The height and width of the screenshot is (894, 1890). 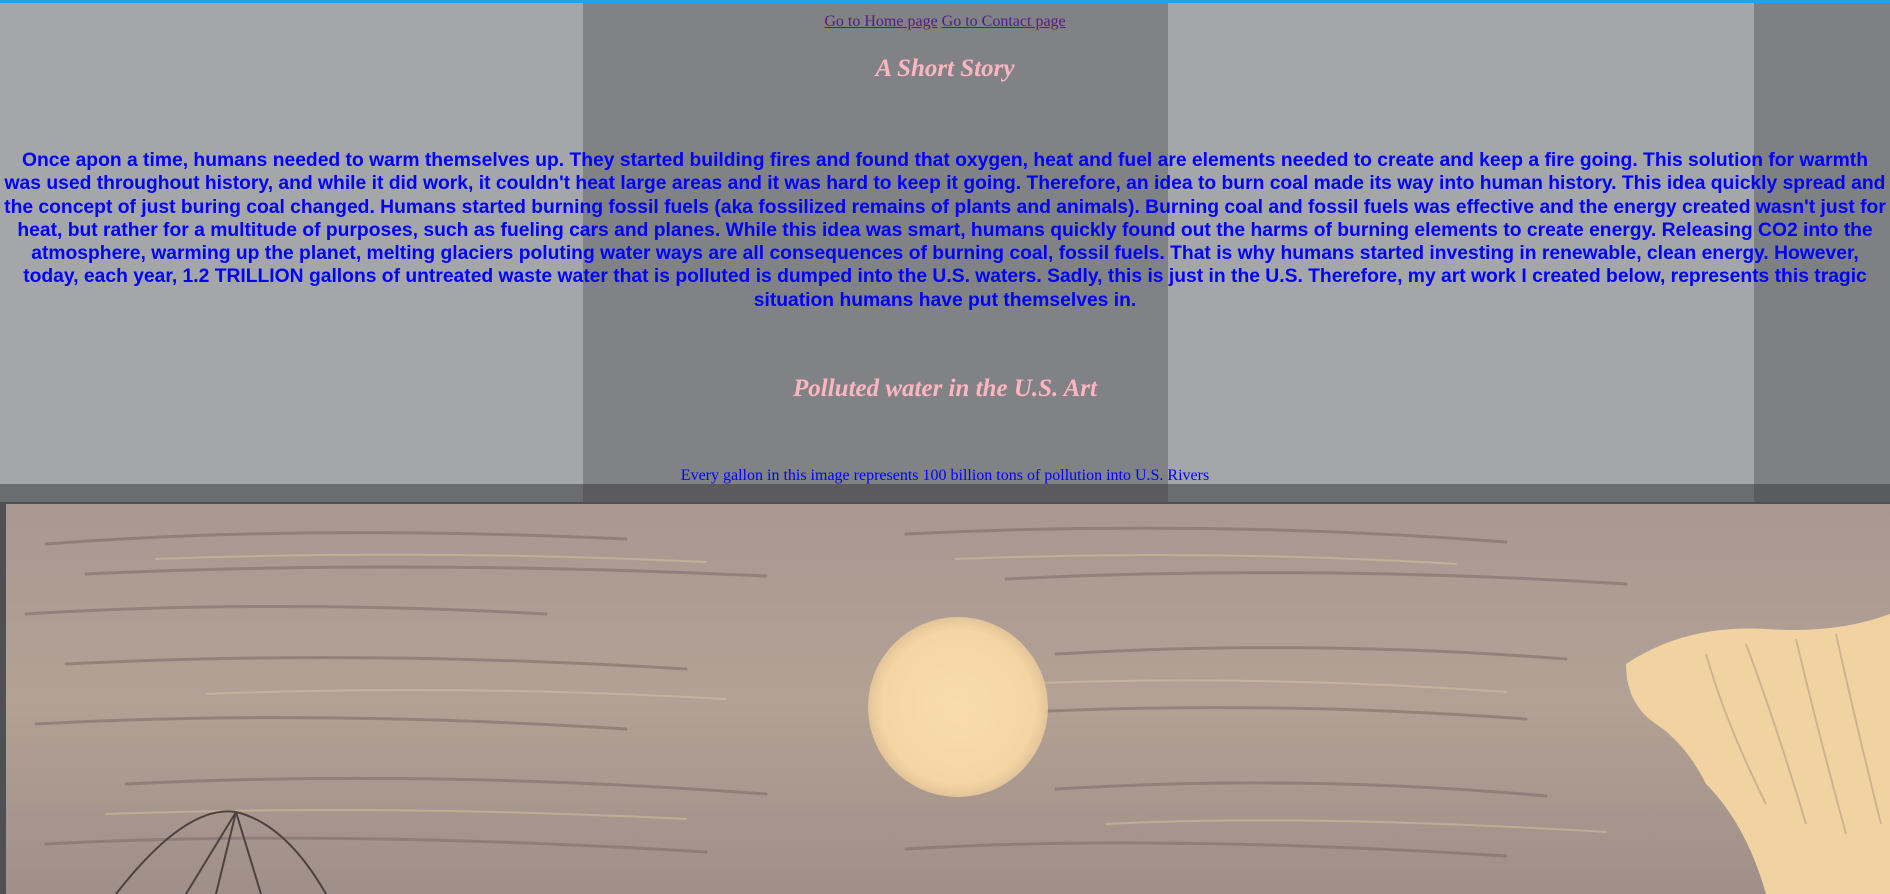 I want to click on moon, so click(x=958, y=707).